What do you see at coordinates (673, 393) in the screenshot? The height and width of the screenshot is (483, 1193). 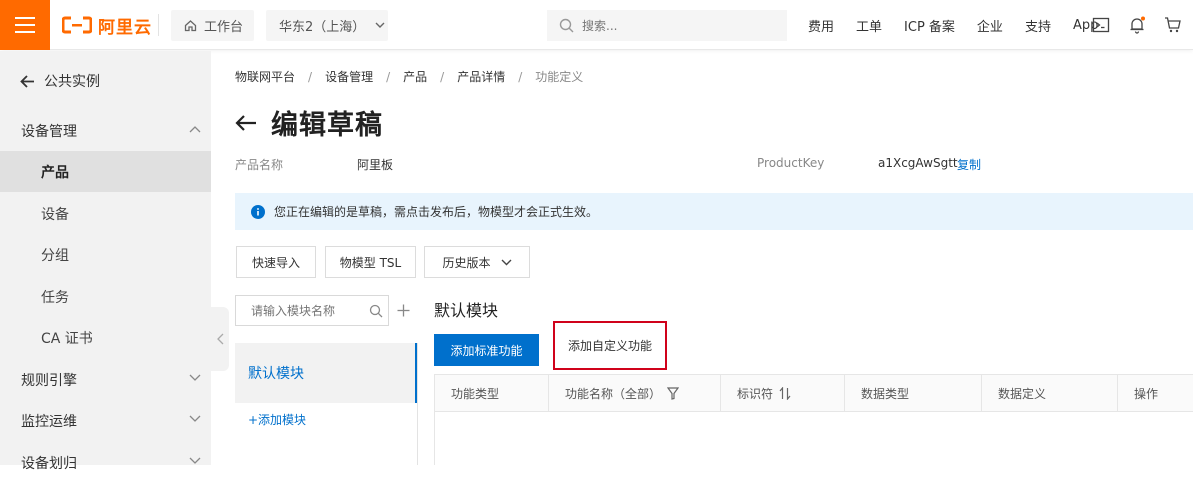 I see `filter-icon` at bounding box center [673, 393].